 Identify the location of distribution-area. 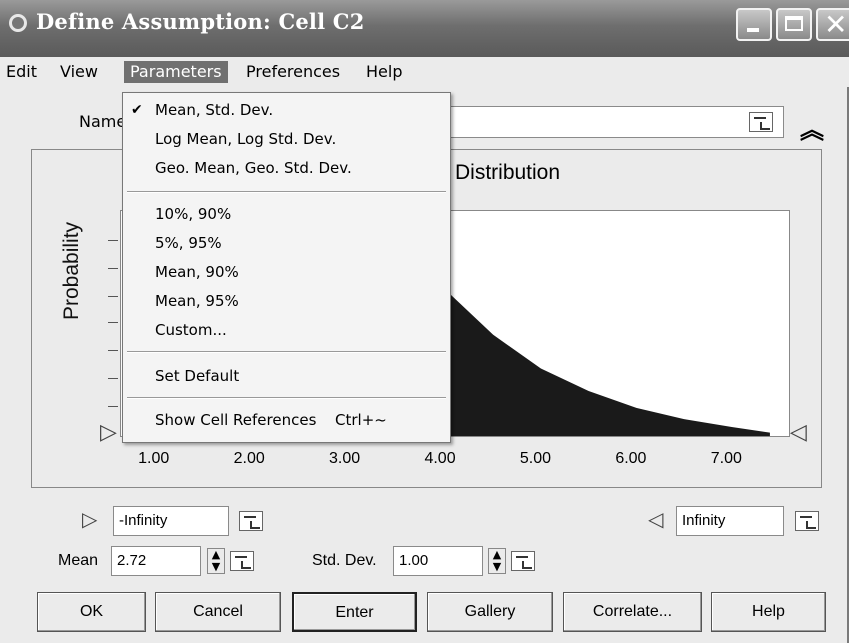
(588, 340).